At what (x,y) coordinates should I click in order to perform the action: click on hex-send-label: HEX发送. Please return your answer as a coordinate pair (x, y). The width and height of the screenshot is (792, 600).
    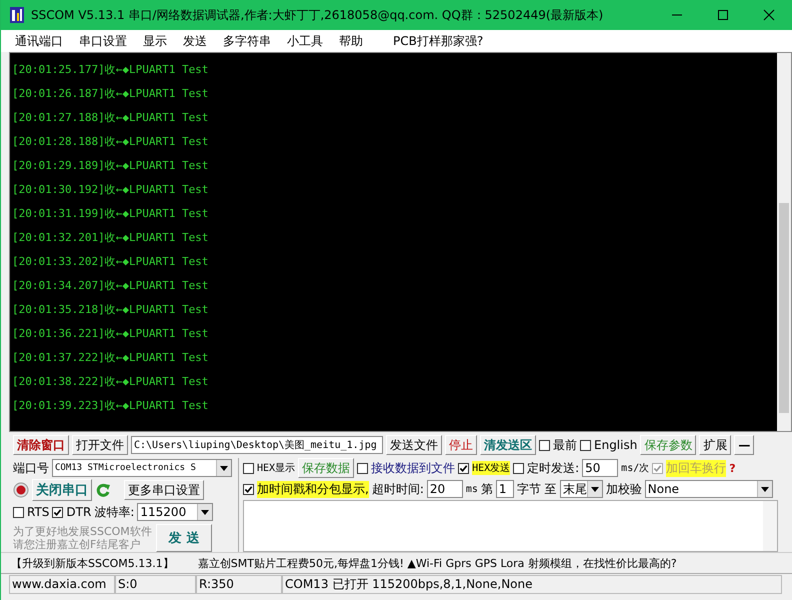
    Looking at the image, I should click on (491, 468).